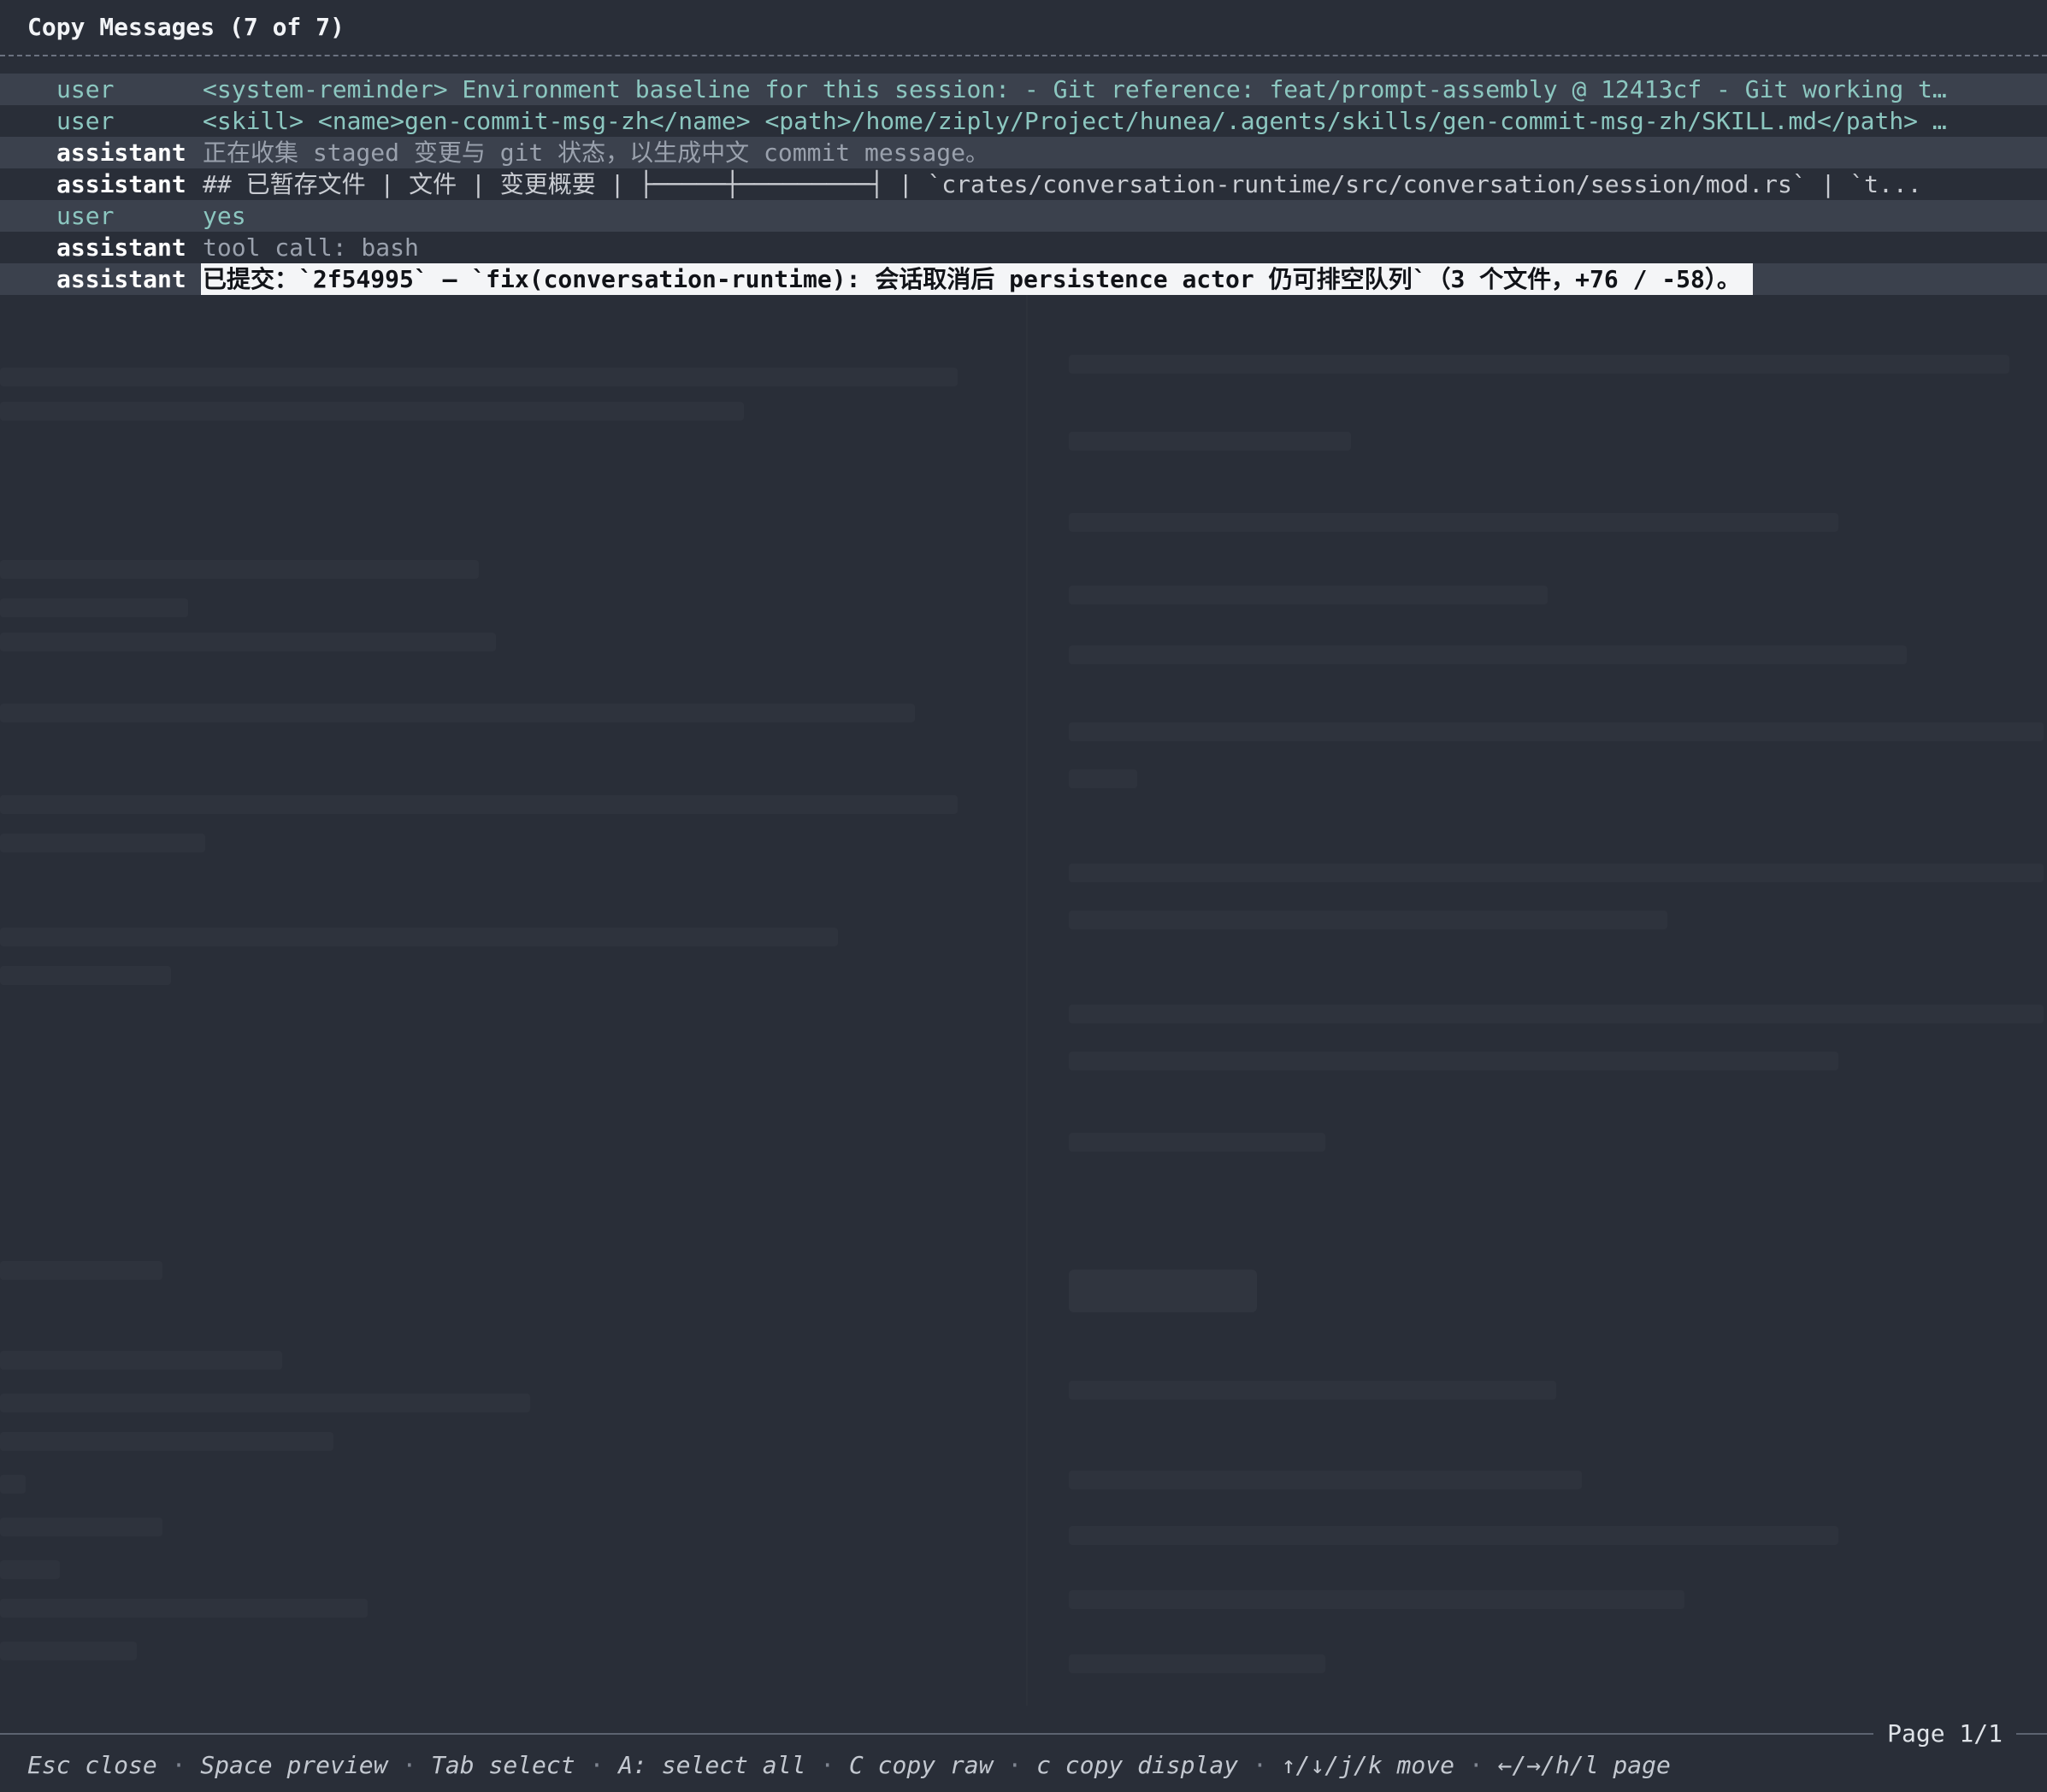 This screenshot has width=2047, height=1792. I want to click on title-divider, so click(1023, 55).